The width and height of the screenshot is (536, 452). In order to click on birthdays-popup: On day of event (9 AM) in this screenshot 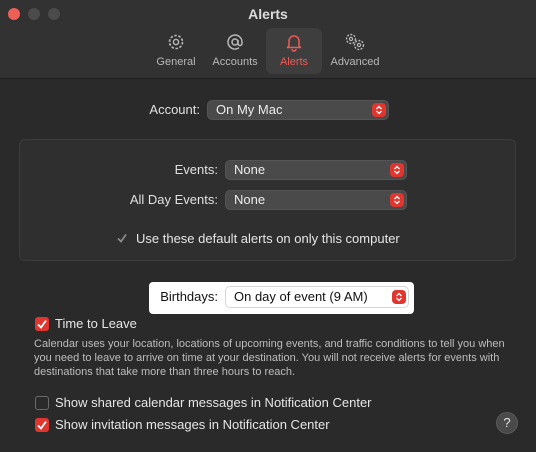, I will do `click(317, 297)`.